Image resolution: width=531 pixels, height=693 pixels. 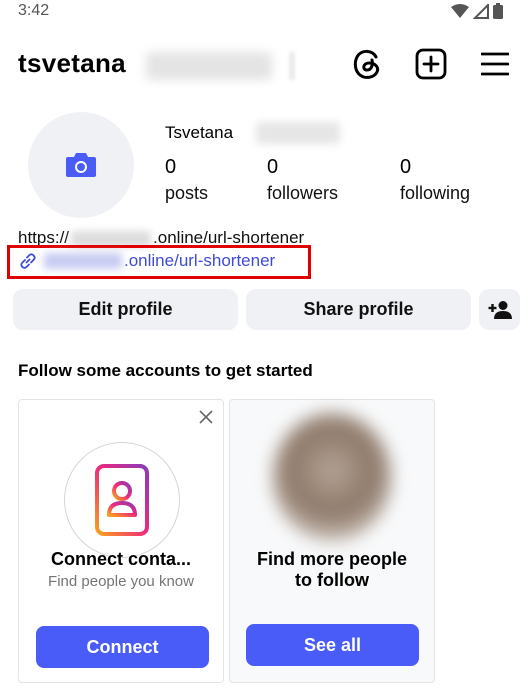 What do you see at coordinates (209, 66) in the screenshot?
I see `username-redacted` at bounding box center [209, 66].